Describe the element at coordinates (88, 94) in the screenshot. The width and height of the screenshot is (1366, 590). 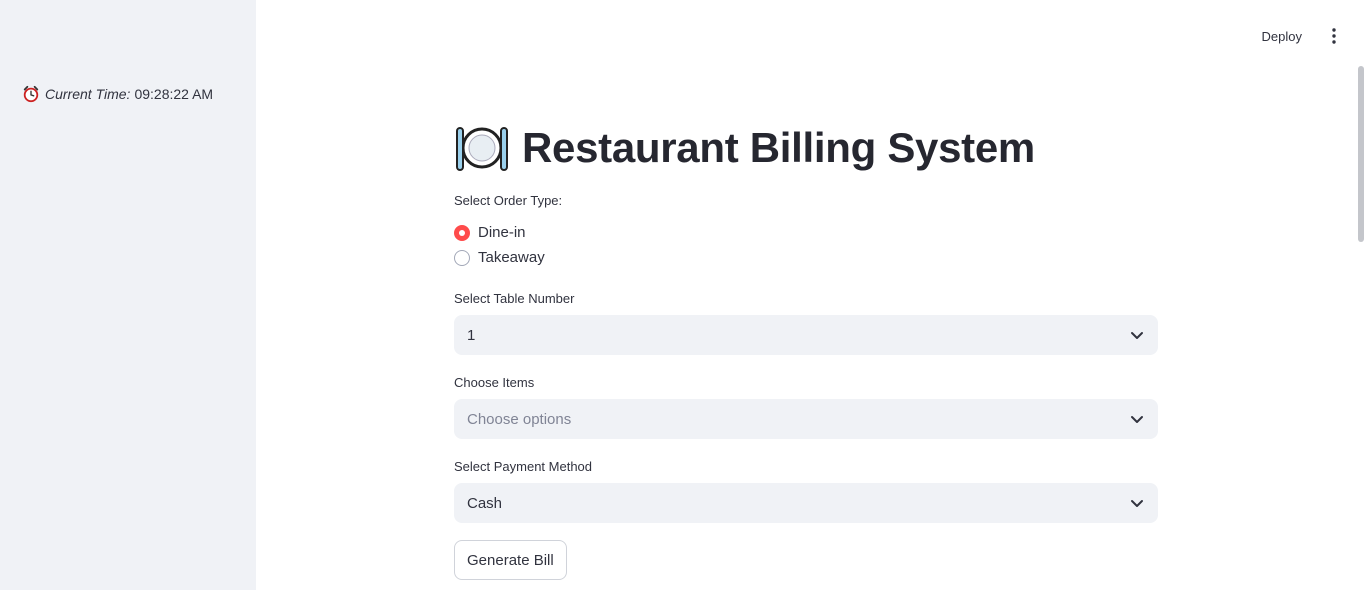
I see `current-time-label: Current Time:` at that location.